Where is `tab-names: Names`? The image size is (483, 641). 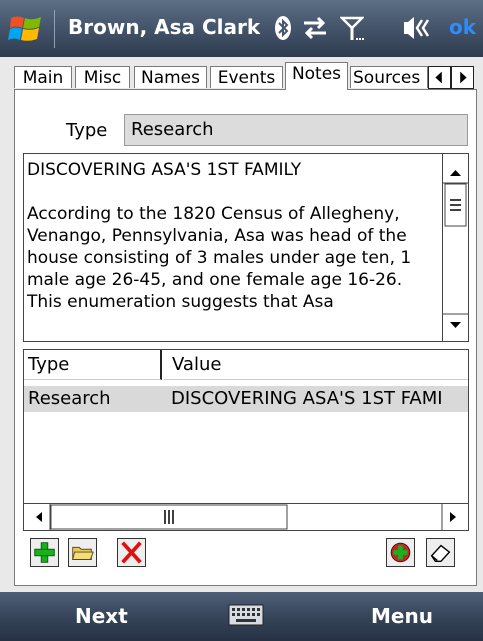
tab-names: Names is located at coordinates (170, 77).